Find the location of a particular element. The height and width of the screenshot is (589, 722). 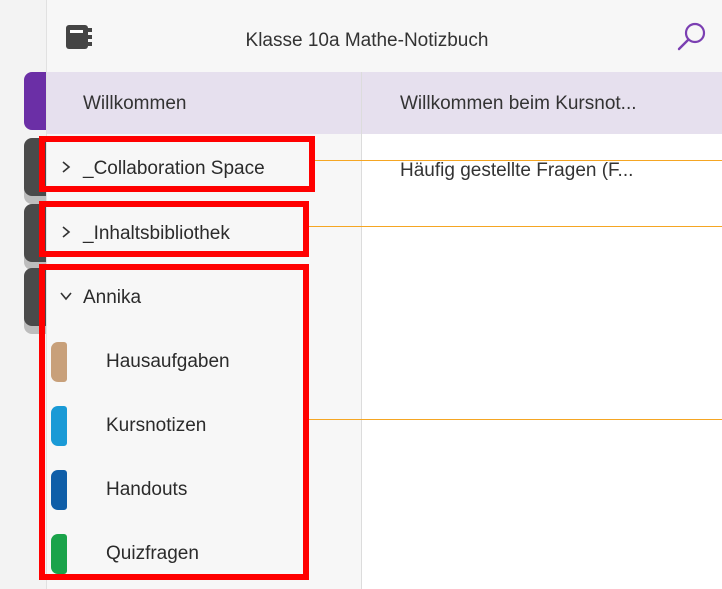

search-icon is located at coordinates (692, 37).